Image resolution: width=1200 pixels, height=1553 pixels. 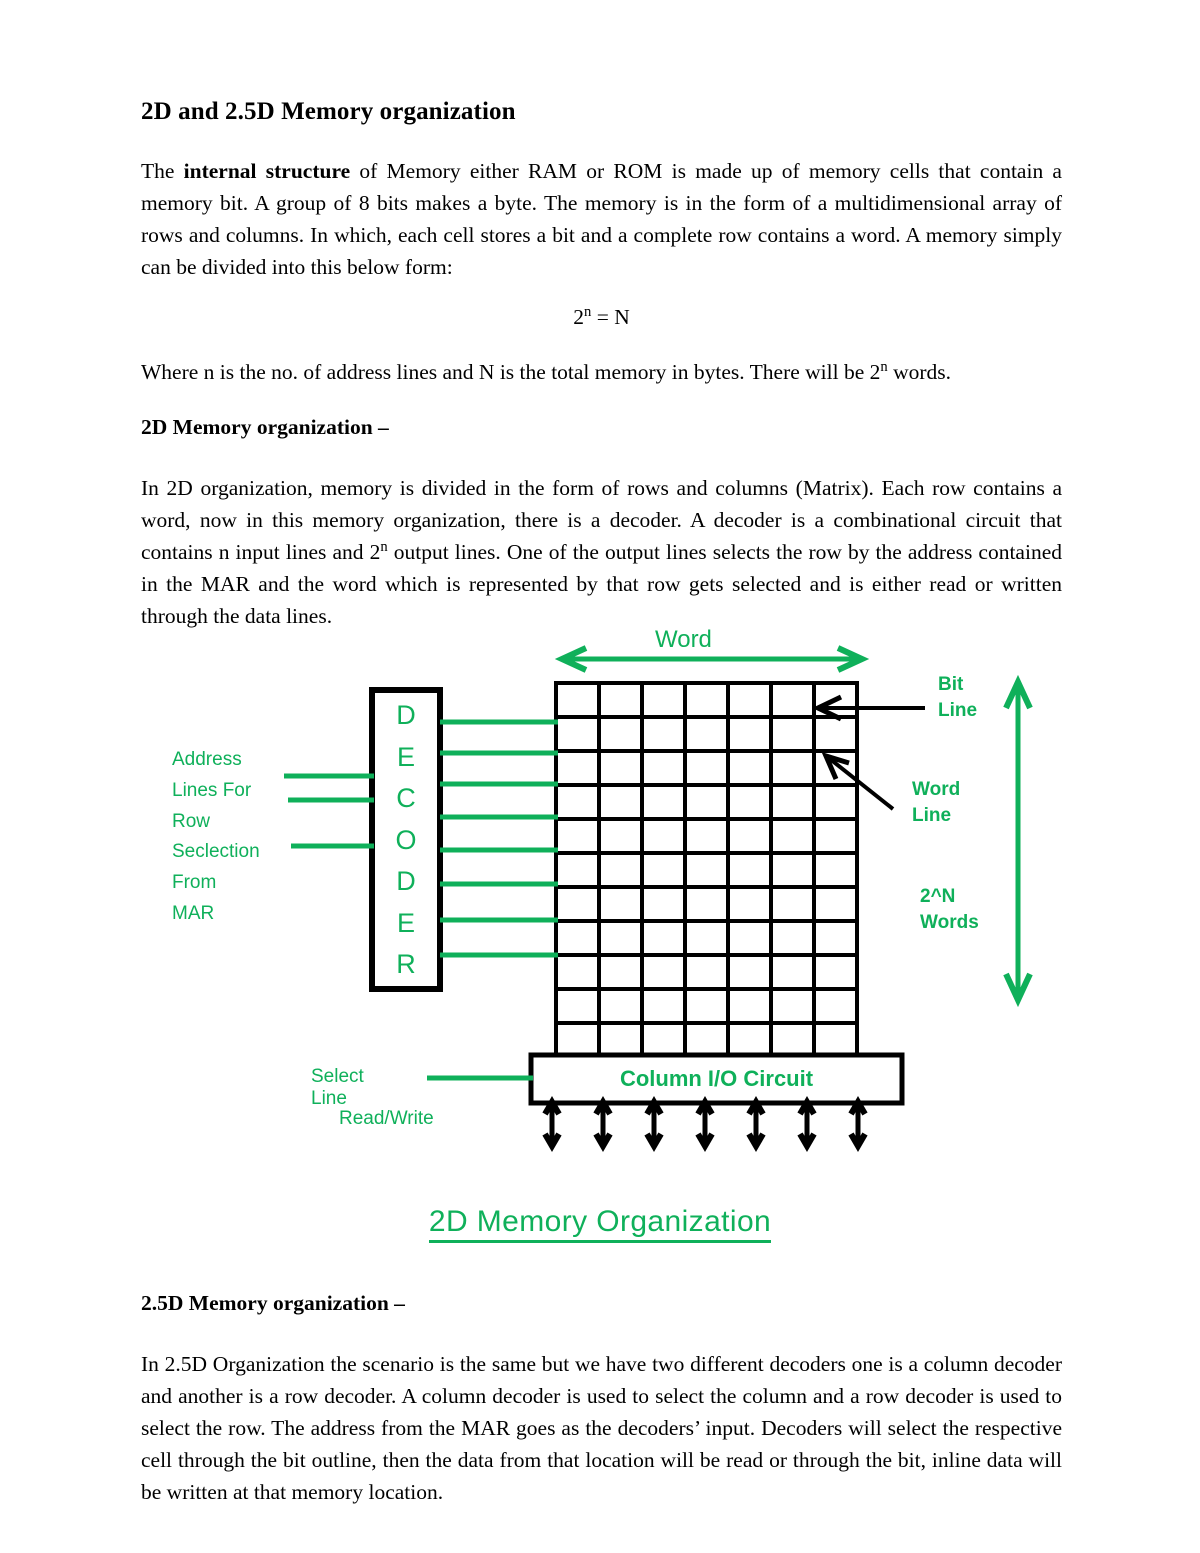 I want to click on label-words-count: 2^N Words, so click(x=949, y=909).